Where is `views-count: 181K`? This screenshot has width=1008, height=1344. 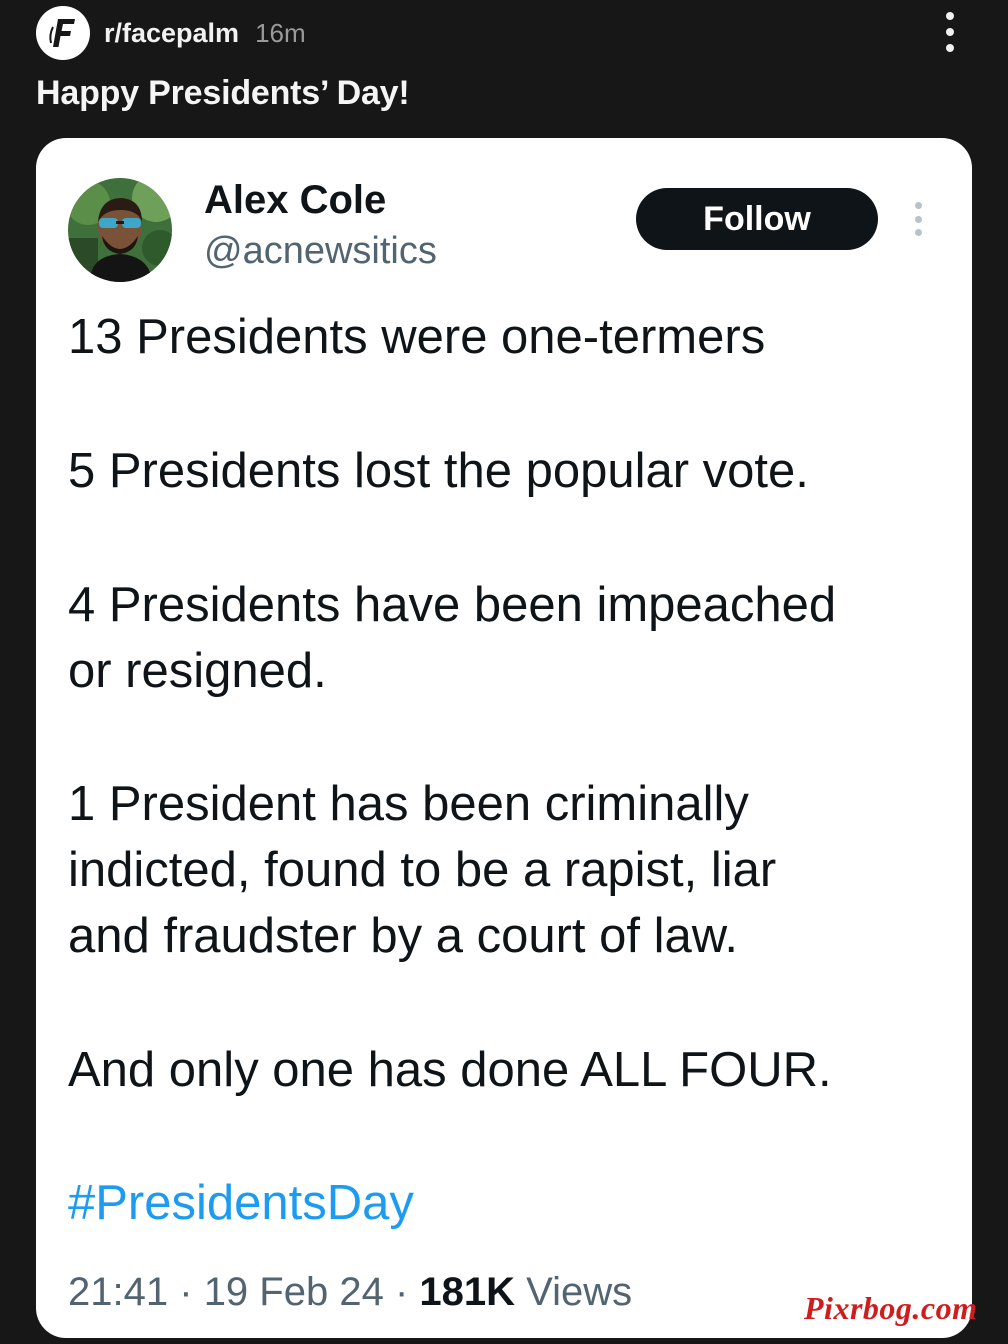 views-count: 181K is located at coordinates (467, 1292).